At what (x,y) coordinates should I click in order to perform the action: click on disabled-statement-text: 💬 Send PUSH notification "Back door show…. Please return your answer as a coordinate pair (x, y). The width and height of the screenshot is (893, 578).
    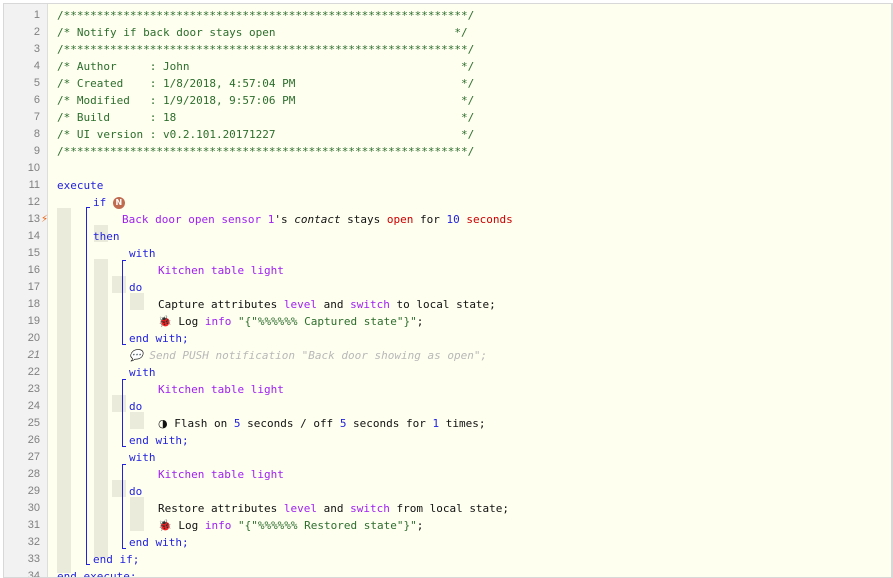
    Looking at the image, I should click on (308, 355).